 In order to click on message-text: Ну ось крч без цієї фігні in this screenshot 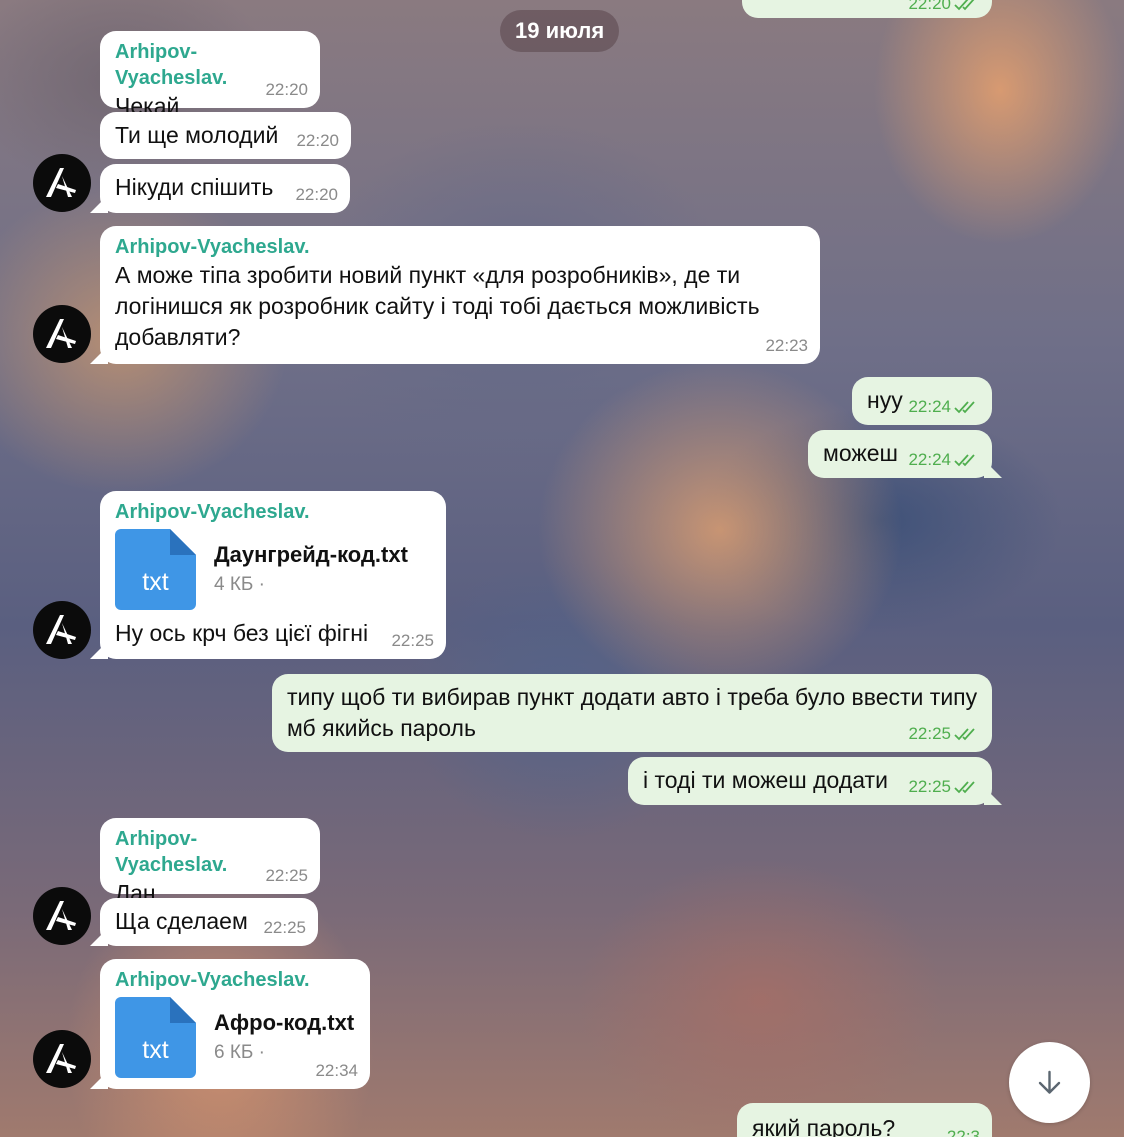, I will do `click(242, 633)`.